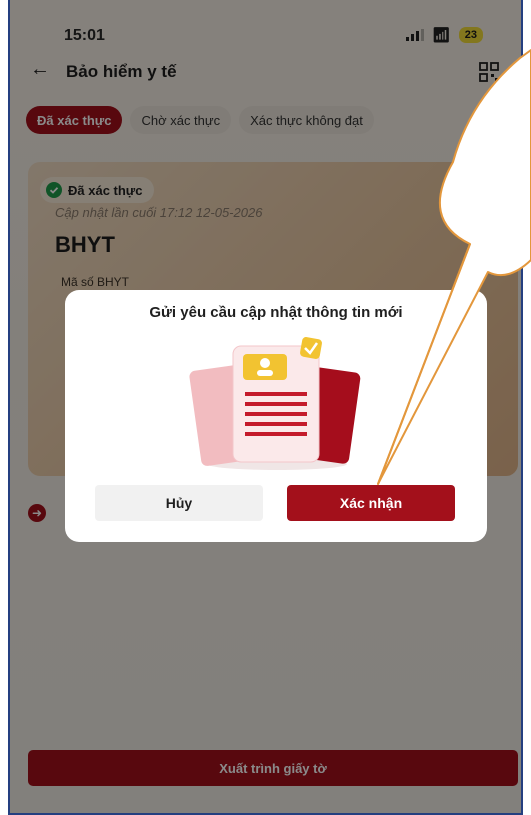 This screenshot has width=531, height=815. I want to click on cancel-button: Hủy, so click(179, 503).